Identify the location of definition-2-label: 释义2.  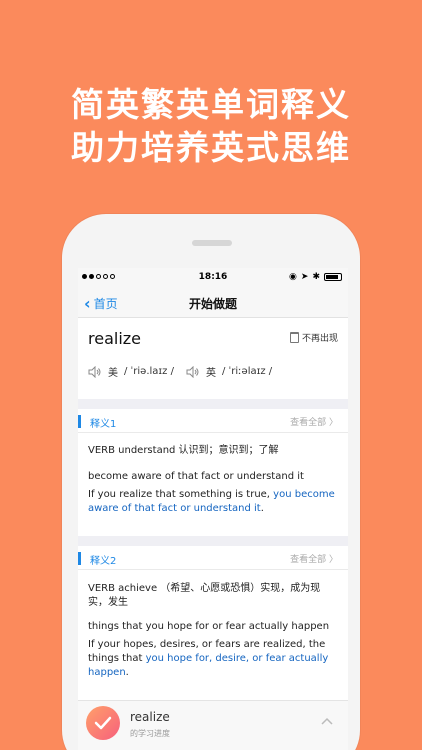
(103, 561).